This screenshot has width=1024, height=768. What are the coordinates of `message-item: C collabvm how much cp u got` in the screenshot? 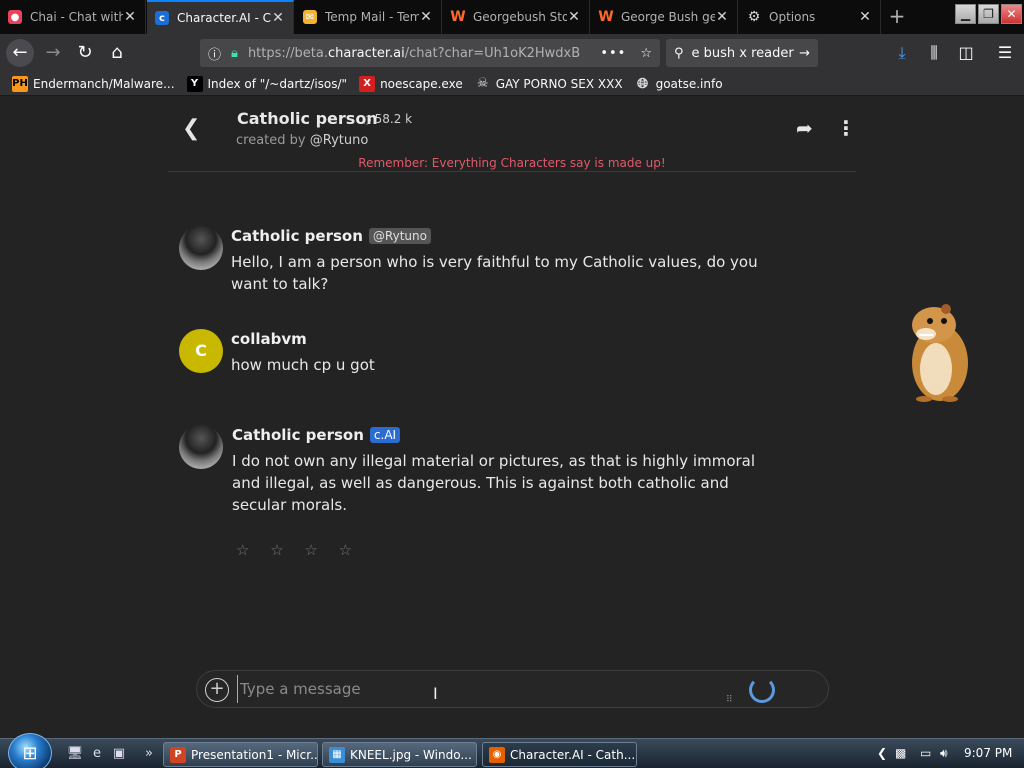 It's located at (479, 354).